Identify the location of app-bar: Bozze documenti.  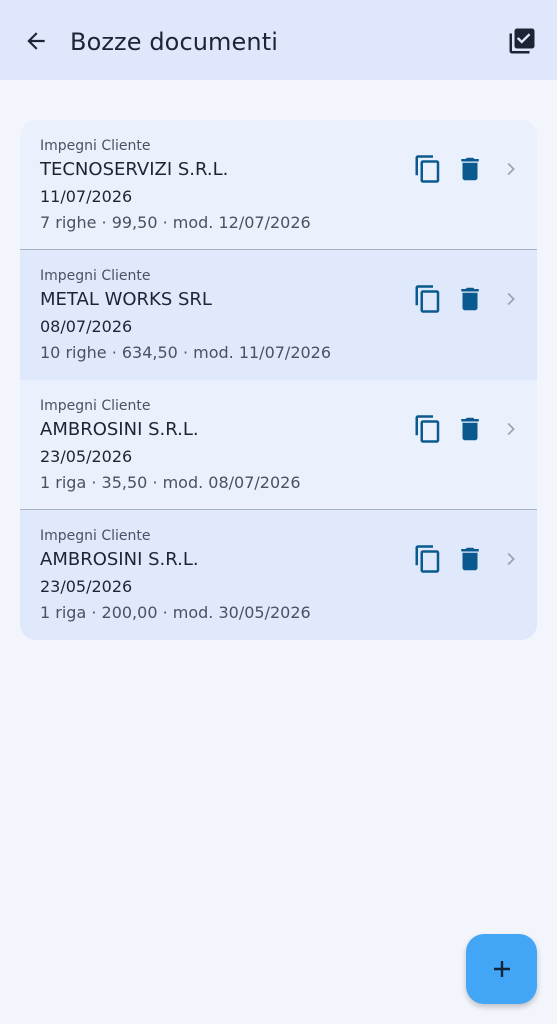
(278, 40).